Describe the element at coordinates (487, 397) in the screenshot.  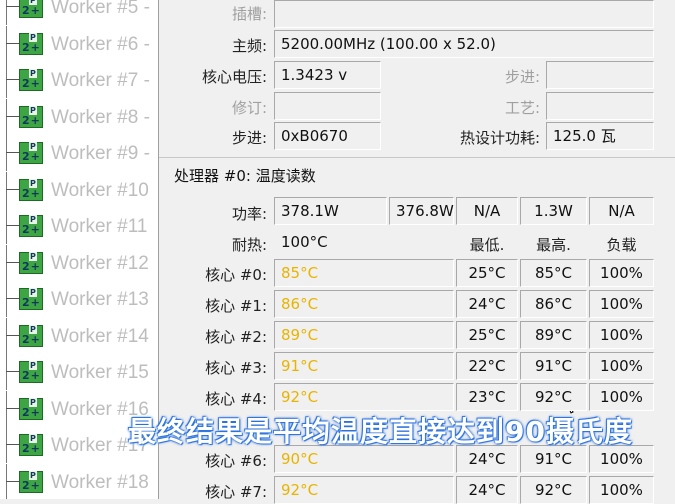
I see `core-min-temperature: 23°C` at that location.